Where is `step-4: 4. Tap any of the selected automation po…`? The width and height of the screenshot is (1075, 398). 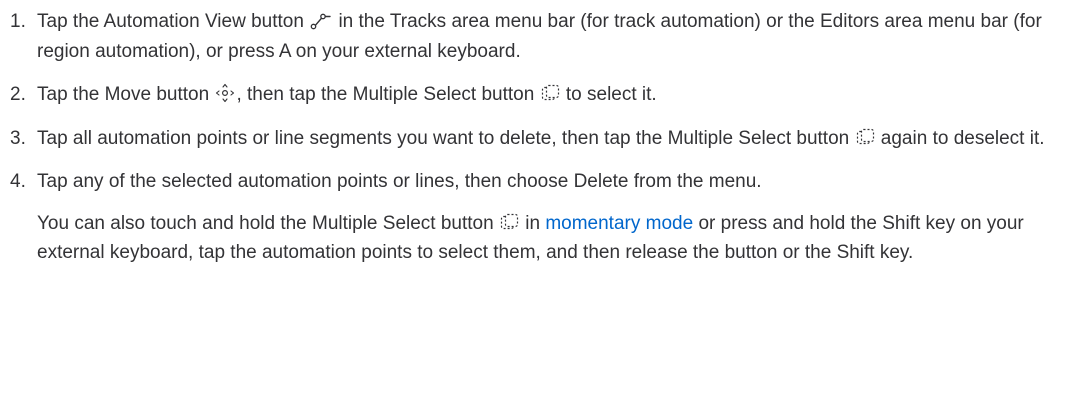
step-4: 4. Tap any of the selected automation po… is located at coordinates (537, 182).